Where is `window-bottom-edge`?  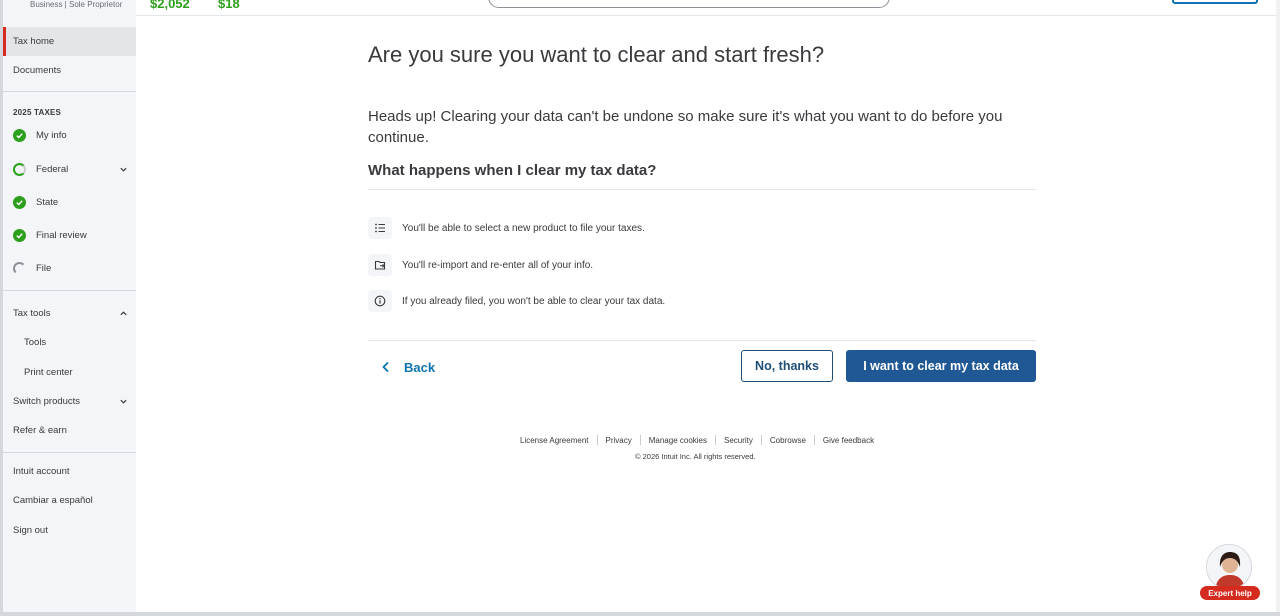
window-bottom-edge is located at coordinates (640, 614).